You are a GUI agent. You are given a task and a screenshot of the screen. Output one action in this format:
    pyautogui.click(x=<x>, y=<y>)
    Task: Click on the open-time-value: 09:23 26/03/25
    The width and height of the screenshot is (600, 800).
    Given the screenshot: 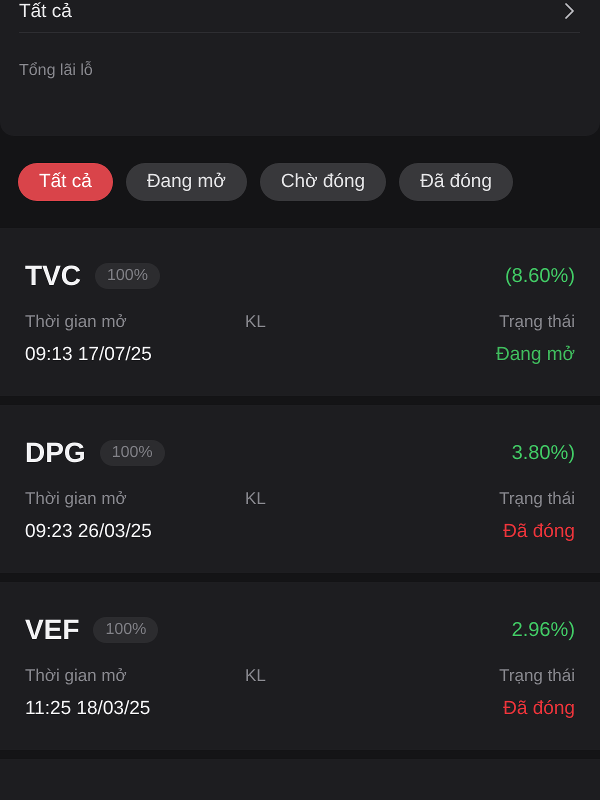 What is the action you would take?
    pyautogui.click(x=89, y=532)
    